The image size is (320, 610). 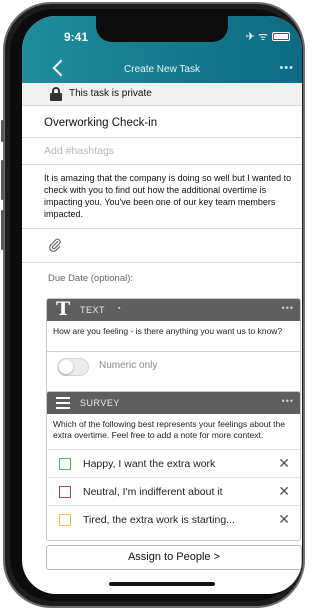 What do you see at coordinates (119, 308) in the screenshot?
I see `cursor-icon: ▪` at bounding box center [119, 308].